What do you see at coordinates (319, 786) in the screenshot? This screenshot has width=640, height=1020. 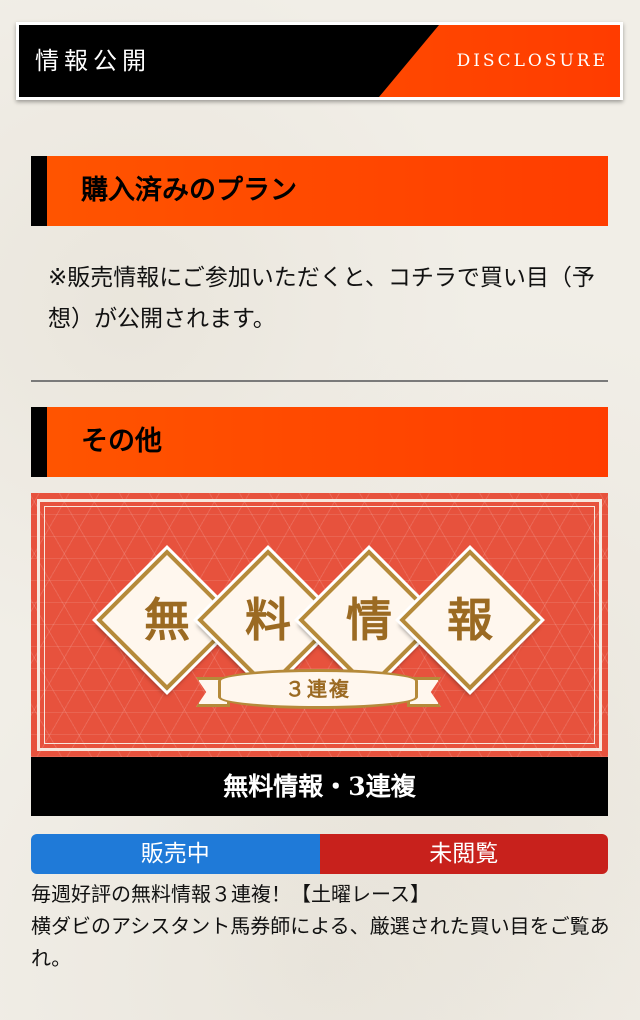 I see `banner-caption: 無料情報・3連複` at bounding box center [319, 786].